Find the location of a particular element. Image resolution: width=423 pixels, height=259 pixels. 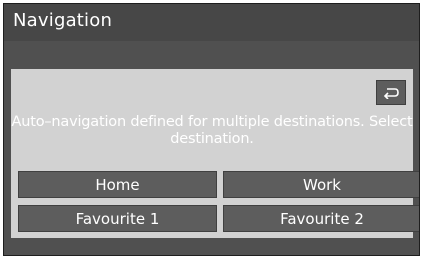

work-button: Work is located at coordinates (321, 184).